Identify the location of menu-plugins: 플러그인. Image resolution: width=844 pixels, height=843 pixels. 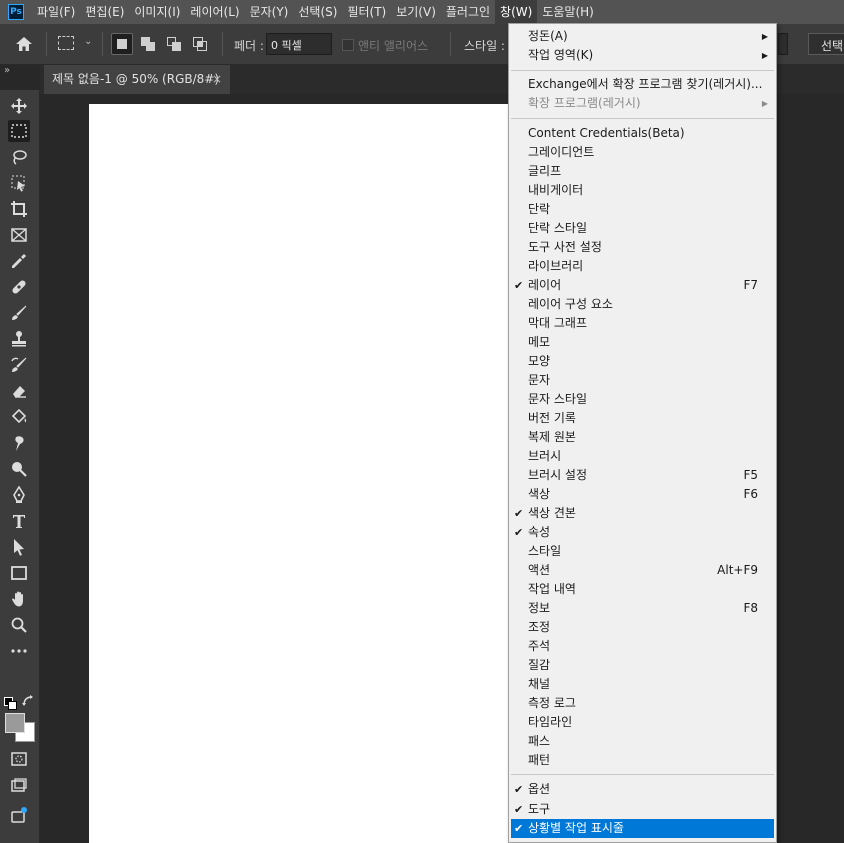
(468, 12).